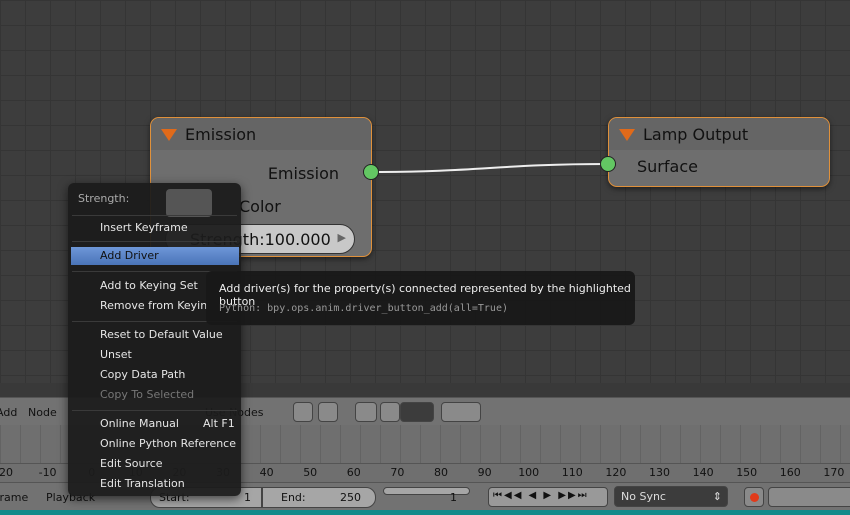  Describe the element at coordinates (719, 152) in the screenshot. I see `lamp-output-node: Lamp Output Surface` at that location.